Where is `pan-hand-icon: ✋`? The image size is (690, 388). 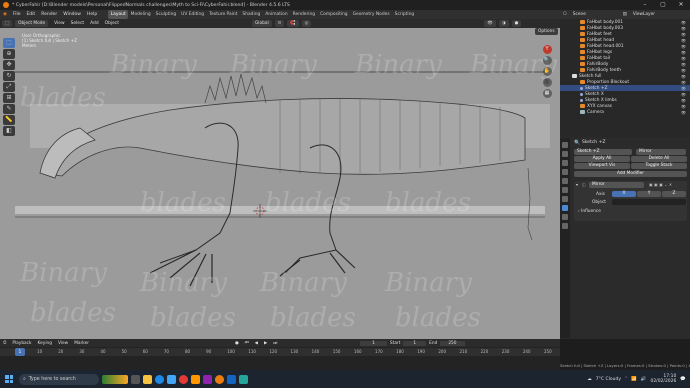 pan-hand-icon: ✋ is located at coordinates (547, 71).